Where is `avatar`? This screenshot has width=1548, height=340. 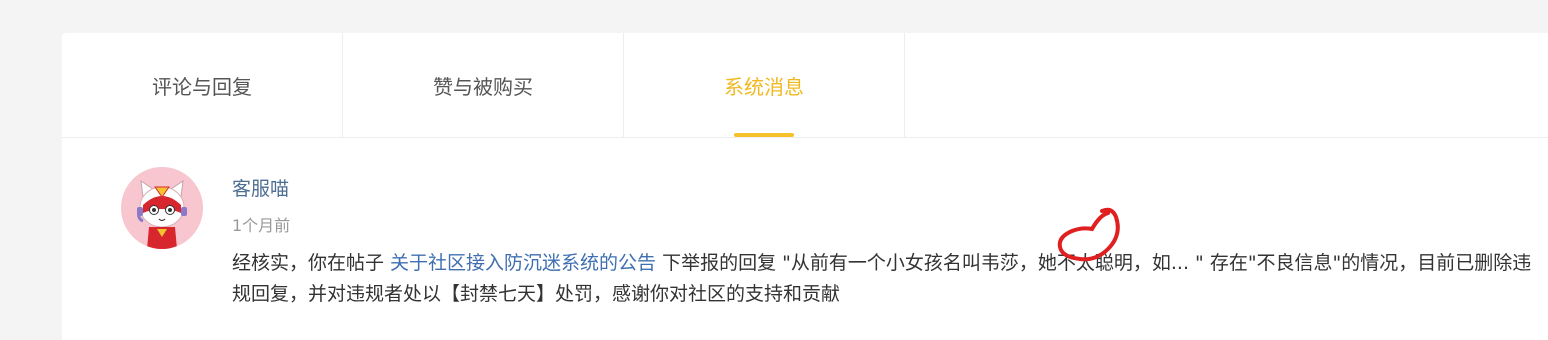 avatar is located at coordinates (162, 208).